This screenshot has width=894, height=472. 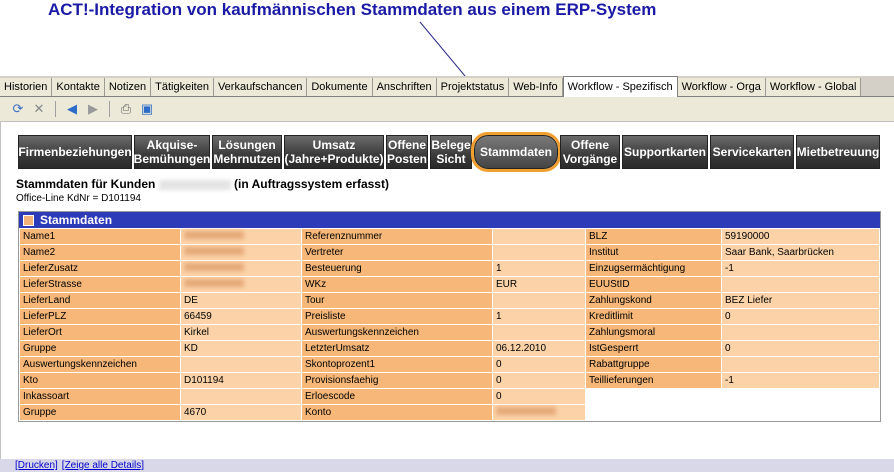 What do you see at coordinates (653, 284) in the screenshot?
I see `field-label: EUUStID` at bounding box center [653, 284].